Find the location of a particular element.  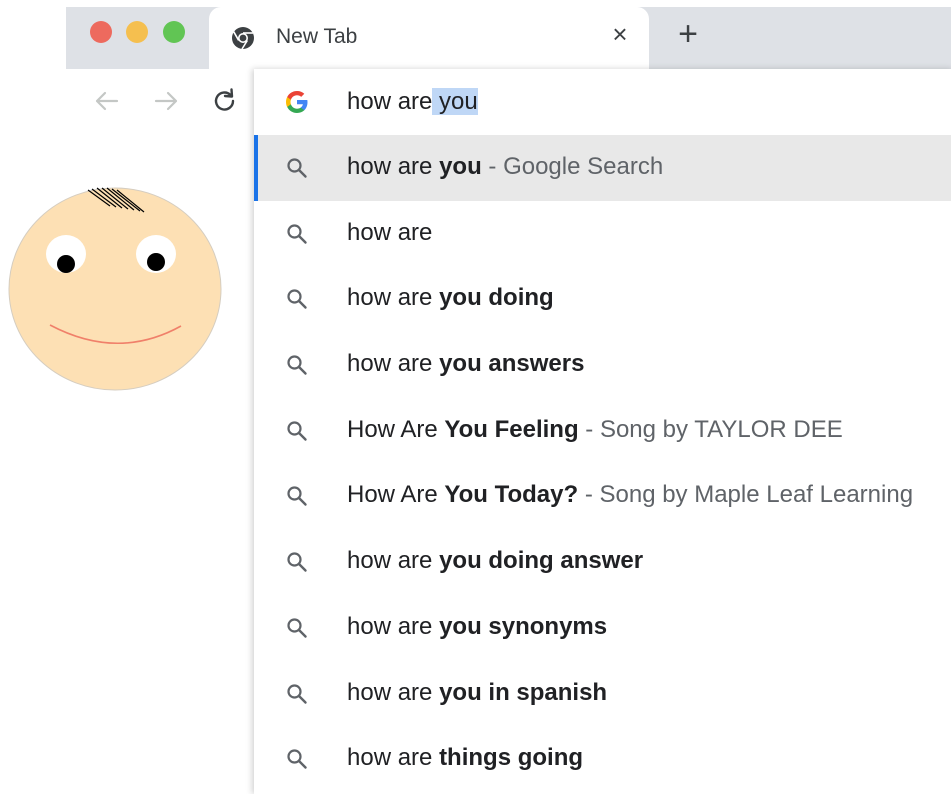

tab-new-tab: New Tab × is located at coordinates (429, 38).